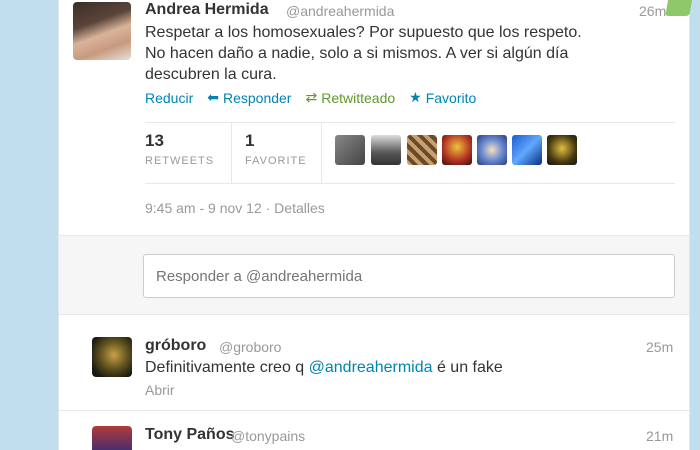  What do you see at coordinates (175, 346) in the screenshot?
I see `reply-author-name: gróboro` at bounding box center [175, 346].